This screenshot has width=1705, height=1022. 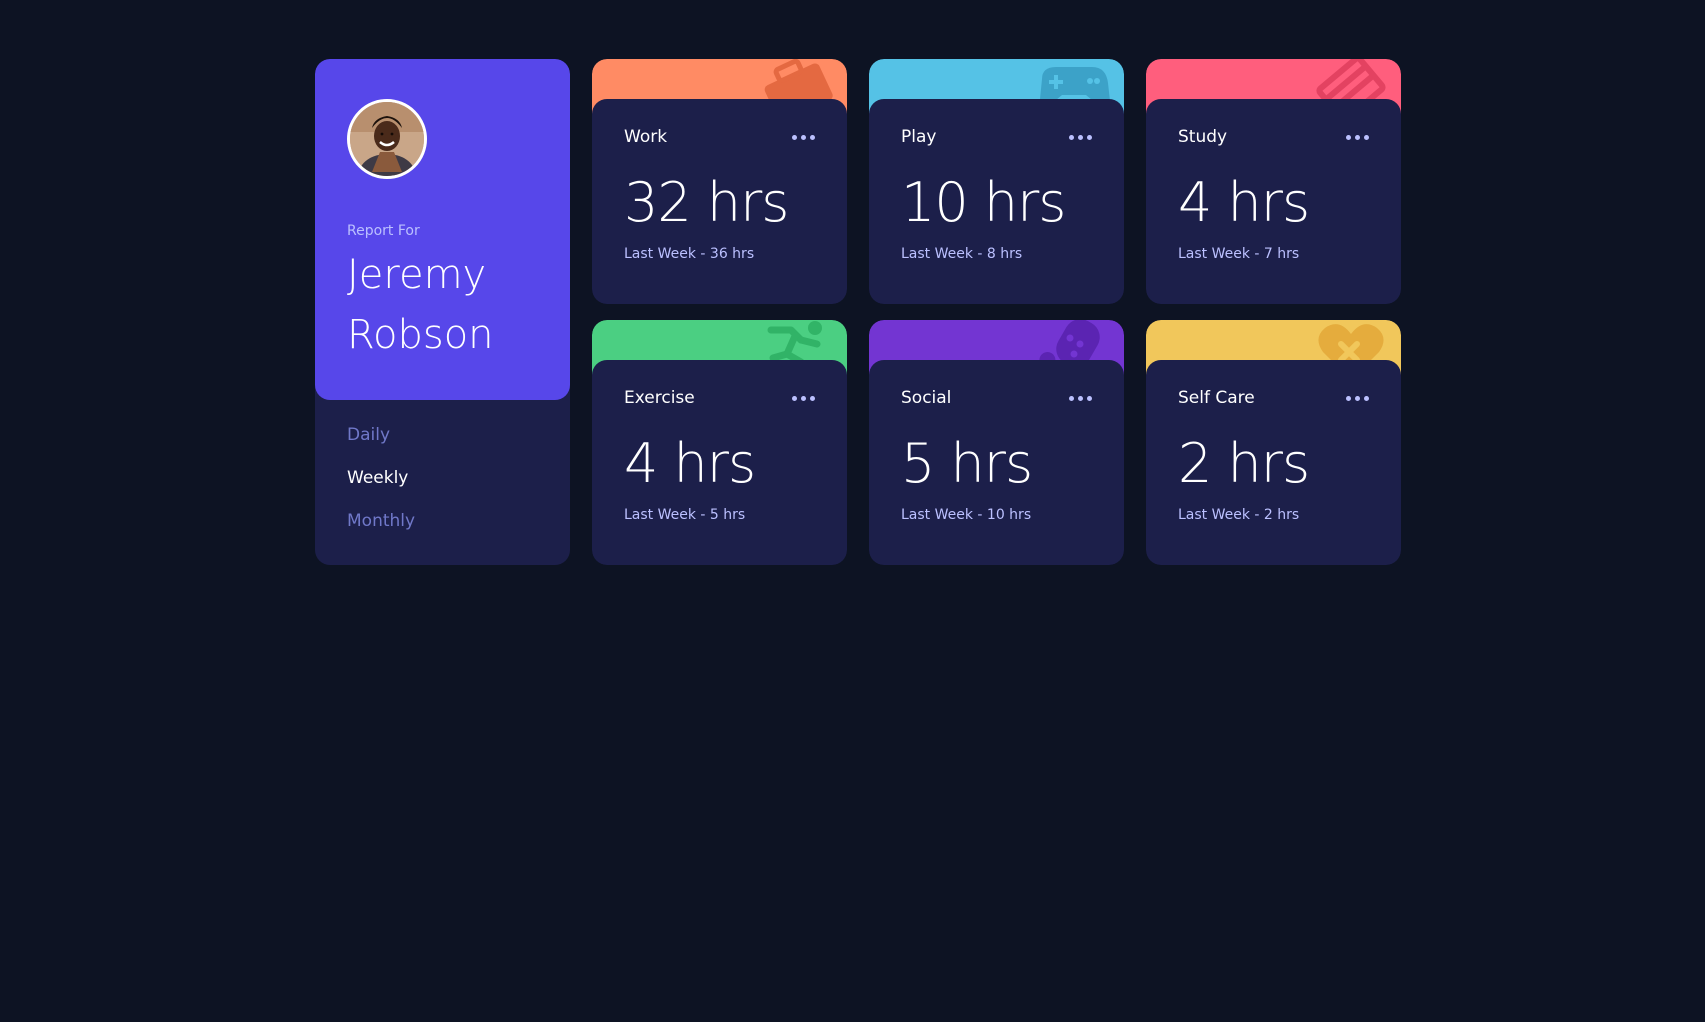 I want to click on card-title: Work, so click(x=646, y=137).